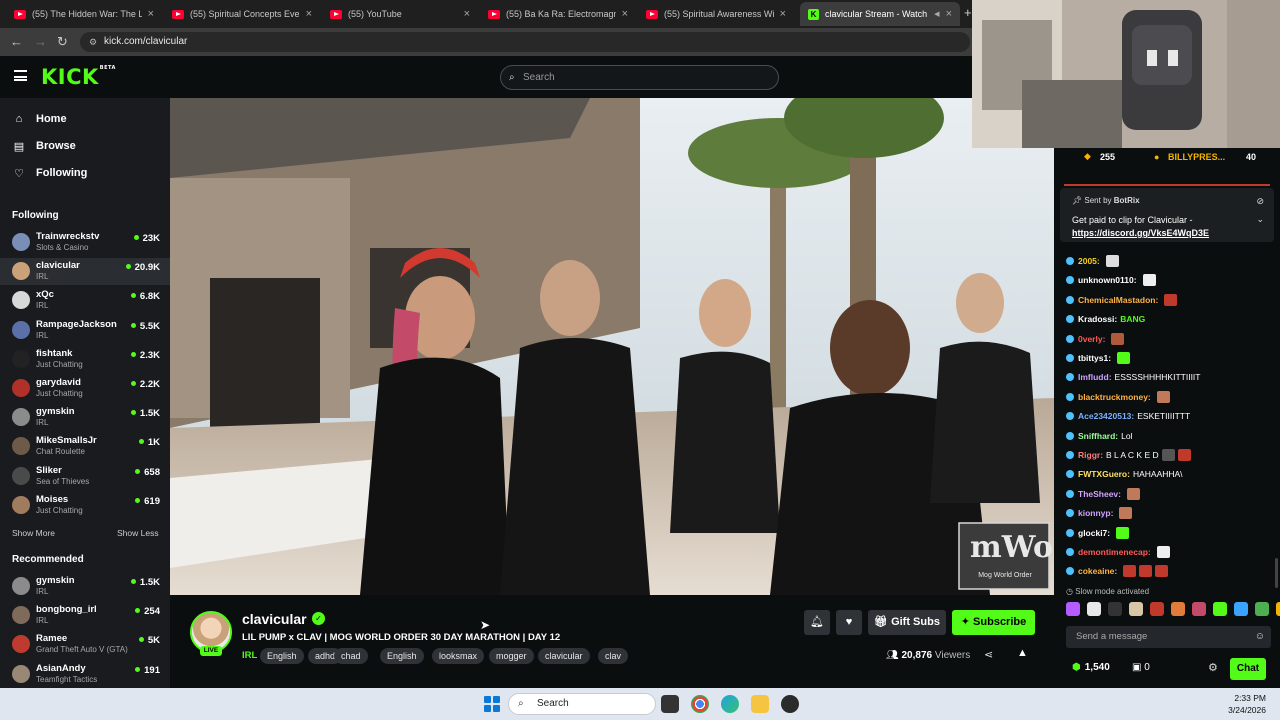 The width and height of the screenshot is (1280, 720). I want to click on browser-tab: (55) Spiritual Awareness Will R ×, so click(716, 14).